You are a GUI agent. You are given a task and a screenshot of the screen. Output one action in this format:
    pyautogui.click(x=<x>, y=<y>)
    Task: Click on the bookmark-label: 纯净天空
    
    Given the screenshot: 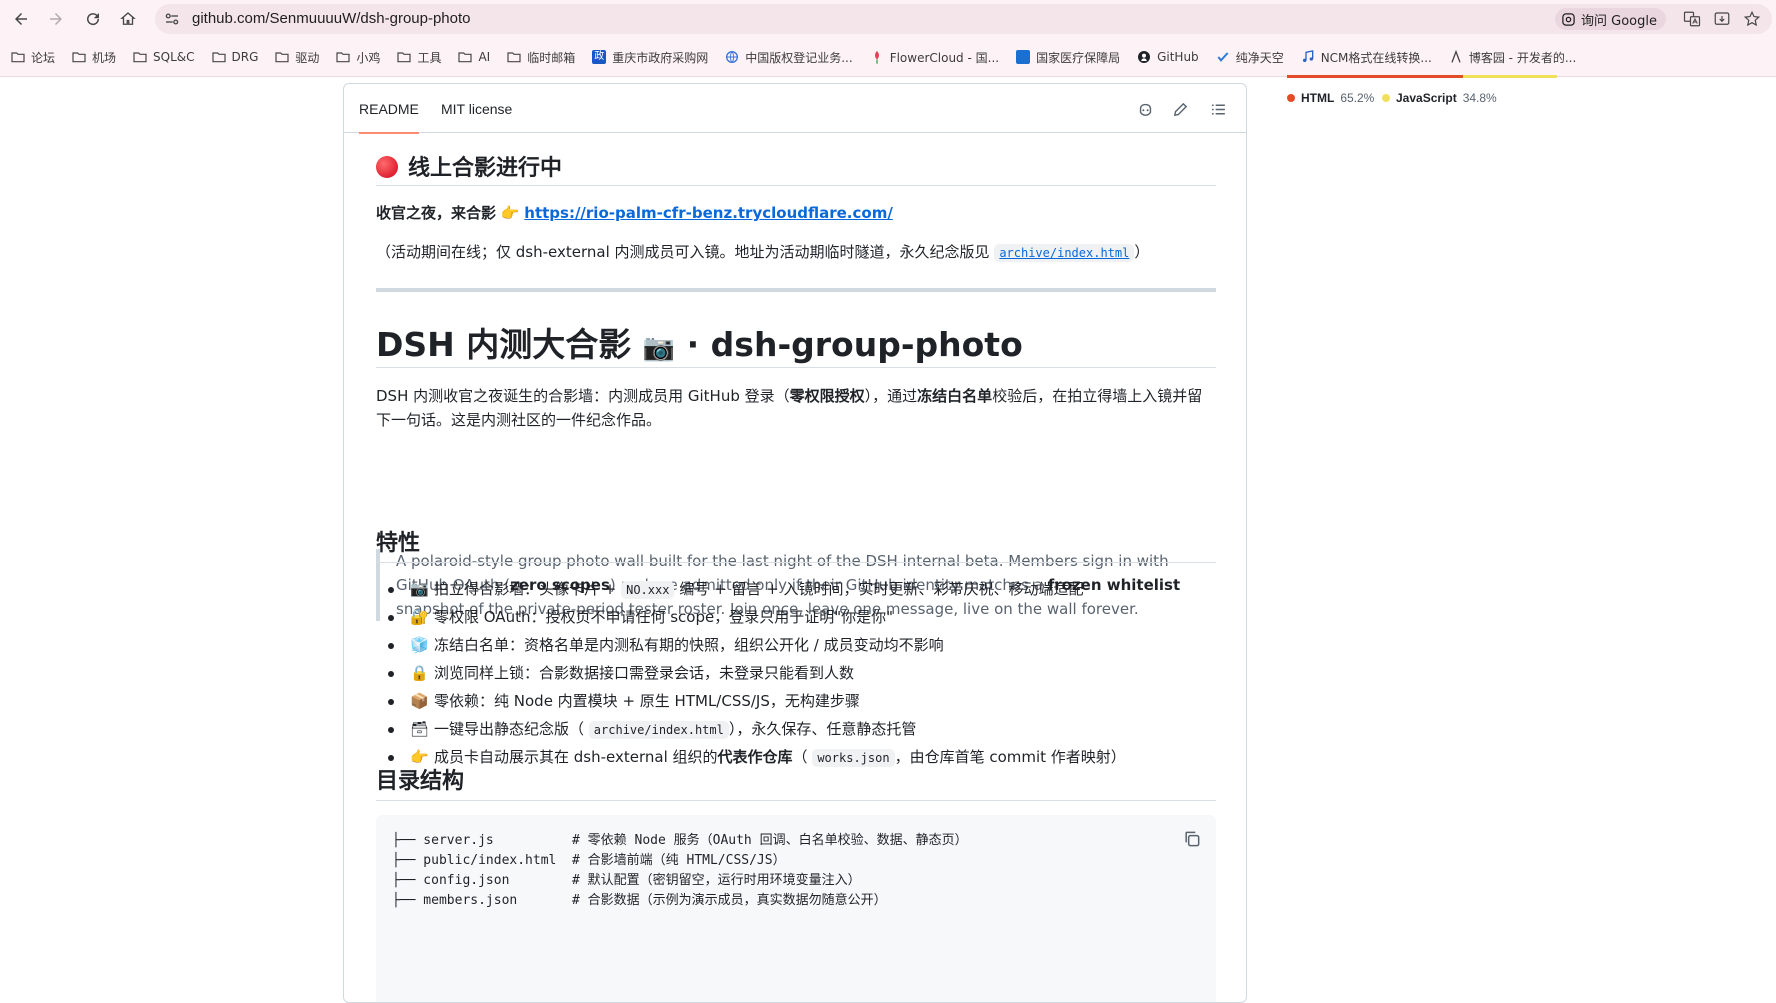 What is the action you would take?
    pyautogui.click(x=1259, y=57)
    